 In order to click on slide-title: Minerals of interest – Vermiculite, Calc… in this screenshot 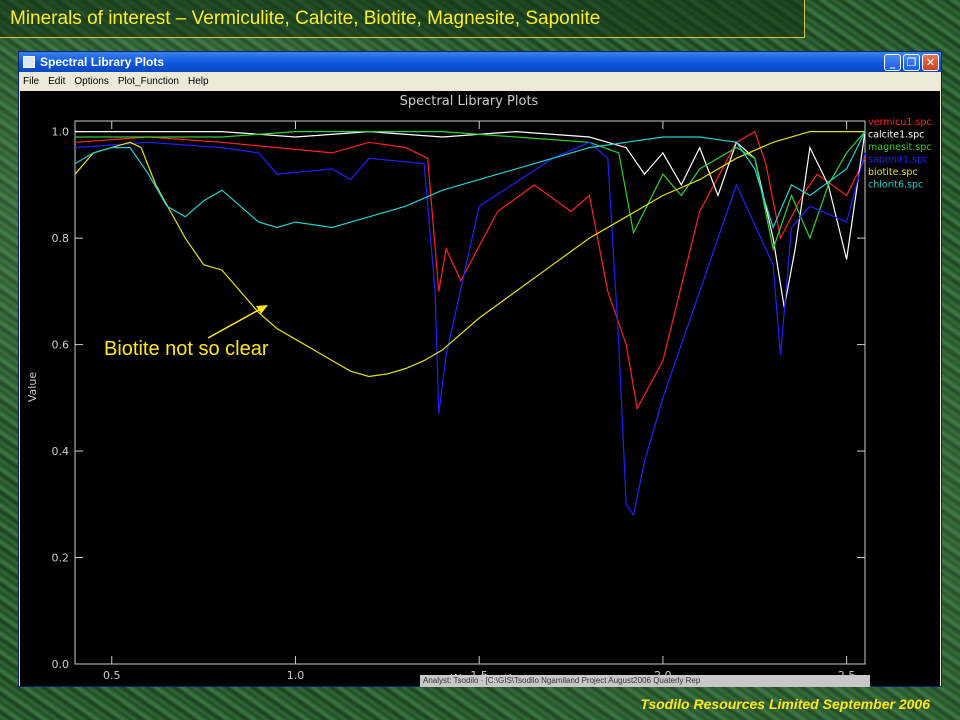, I will do `click(402, 19)`.